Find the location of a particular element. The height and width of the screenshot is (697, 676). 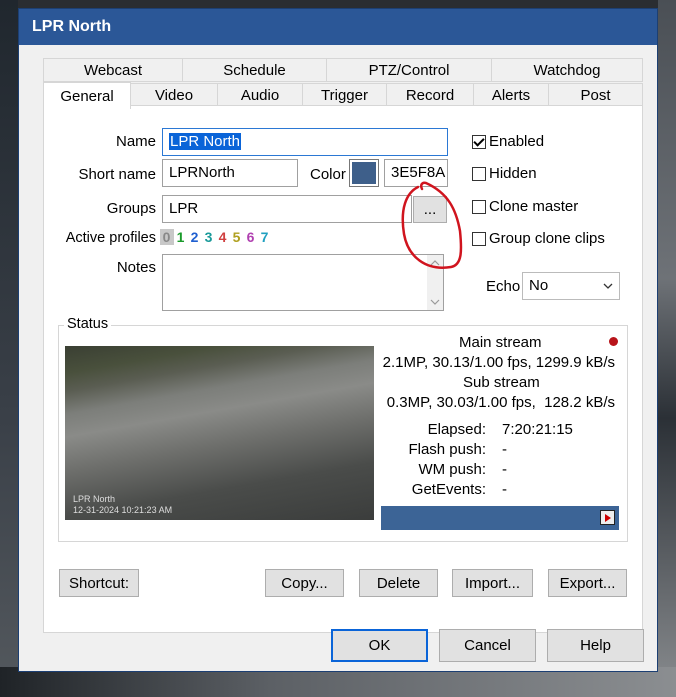

notes-label: Notes is located at coordinates (136, 267).